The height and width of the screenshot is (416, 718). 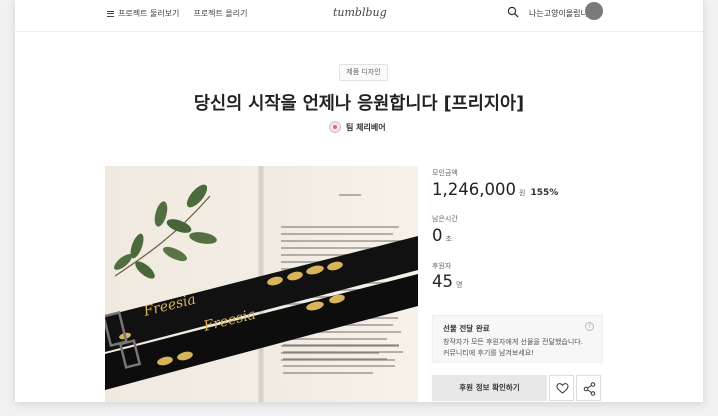 What do you see at coordinates (594, 11) in the screenshot?
I see `avatar` at bounding box center [594, 11].